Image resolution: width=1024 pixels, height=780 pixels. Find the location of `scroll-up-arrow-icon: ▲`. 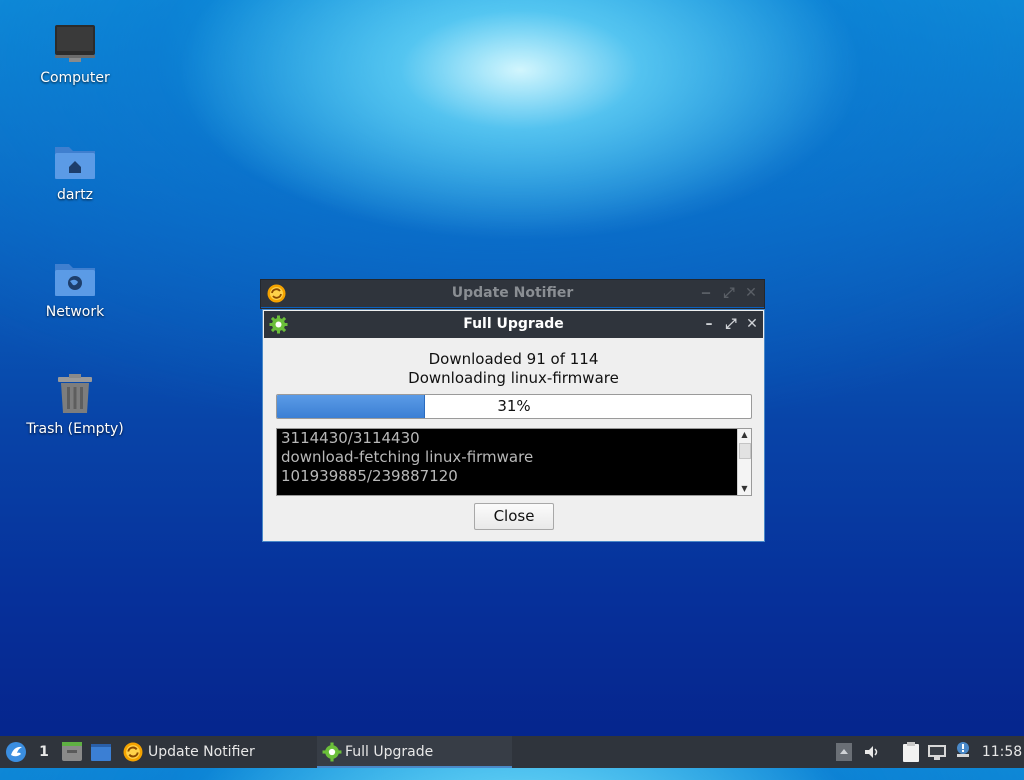

scroll-up-arrow-icon: ▲ is located at coordinates (744, 435).